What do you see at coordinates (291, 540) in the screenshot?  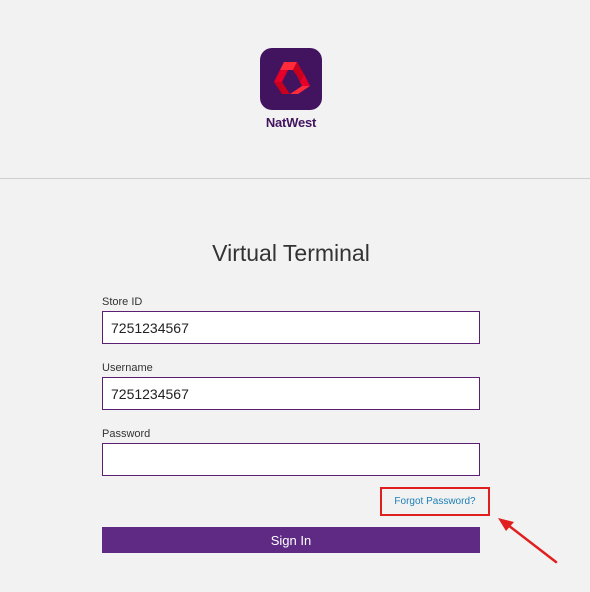 I see `sign-in-button: Sign In` at bounding box center [291, 540].